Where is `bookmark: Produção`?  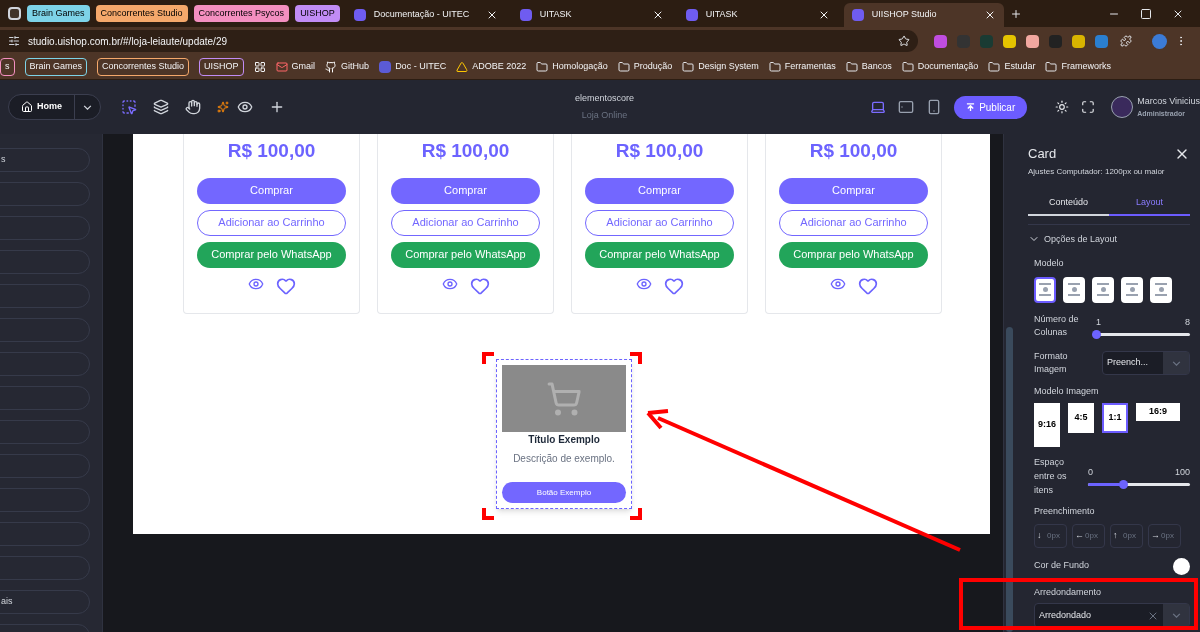
bookmark: Produção is located at coordinates (645, 67).